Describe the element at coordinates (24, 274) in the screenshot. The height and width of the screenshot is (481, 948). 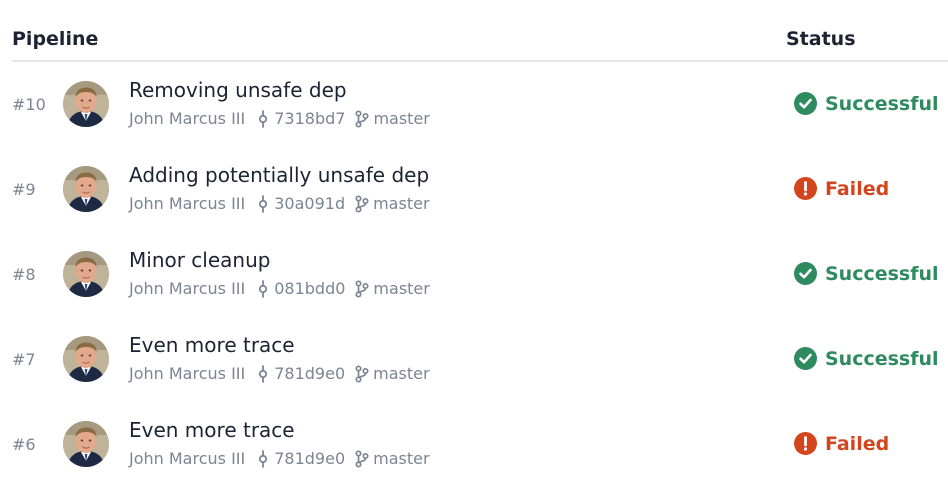
I see `pipeline-number: #8` at that location.